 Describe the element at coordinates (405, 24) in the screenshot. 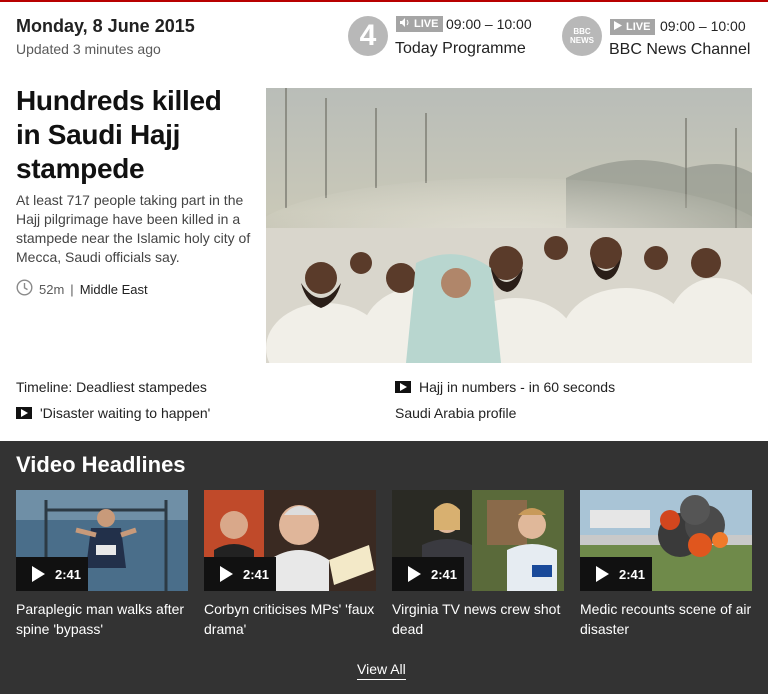

I see `speaker-icon` at that location.